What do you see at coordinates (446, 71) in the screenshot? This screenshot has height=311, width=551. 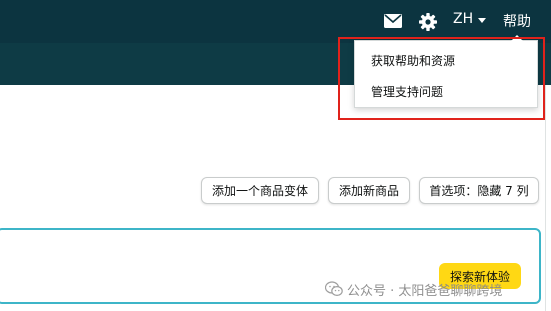 I see `help-dropdown-menu: 获取帮助和资源 管理支持问题` at bounding box center [446, 71].